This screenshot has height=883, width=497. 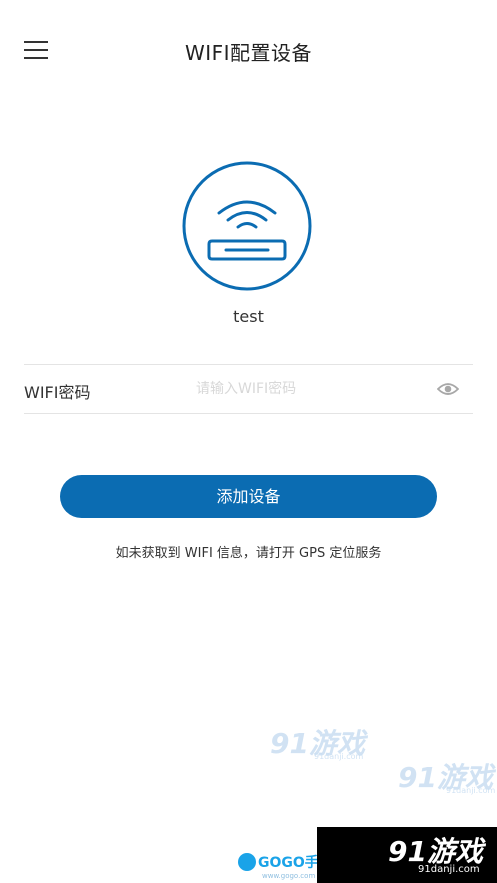 What do you see at coordinates (248, 316) in the screenshot?
I see `device-name: test` at bounding box center [248, 316].